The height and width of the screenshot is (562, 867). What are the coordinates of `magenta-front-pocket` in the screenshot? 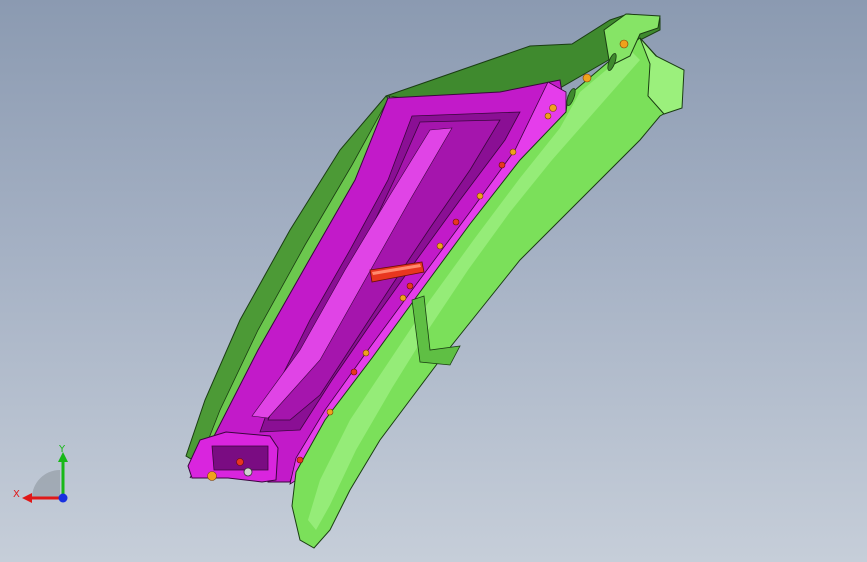 It's located at (240, 458).